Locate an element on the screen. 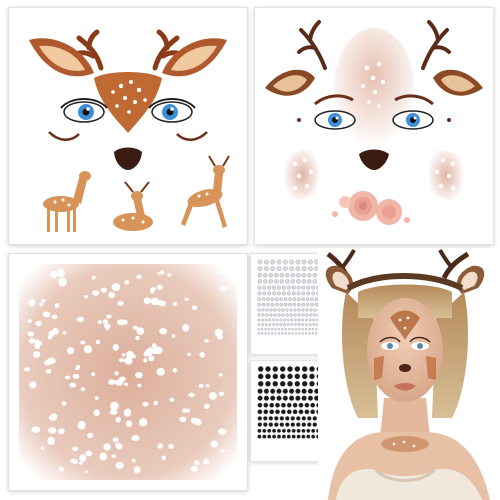 The image size is (500, 500). cheek-spots-right is located at coordinates (446, 175).